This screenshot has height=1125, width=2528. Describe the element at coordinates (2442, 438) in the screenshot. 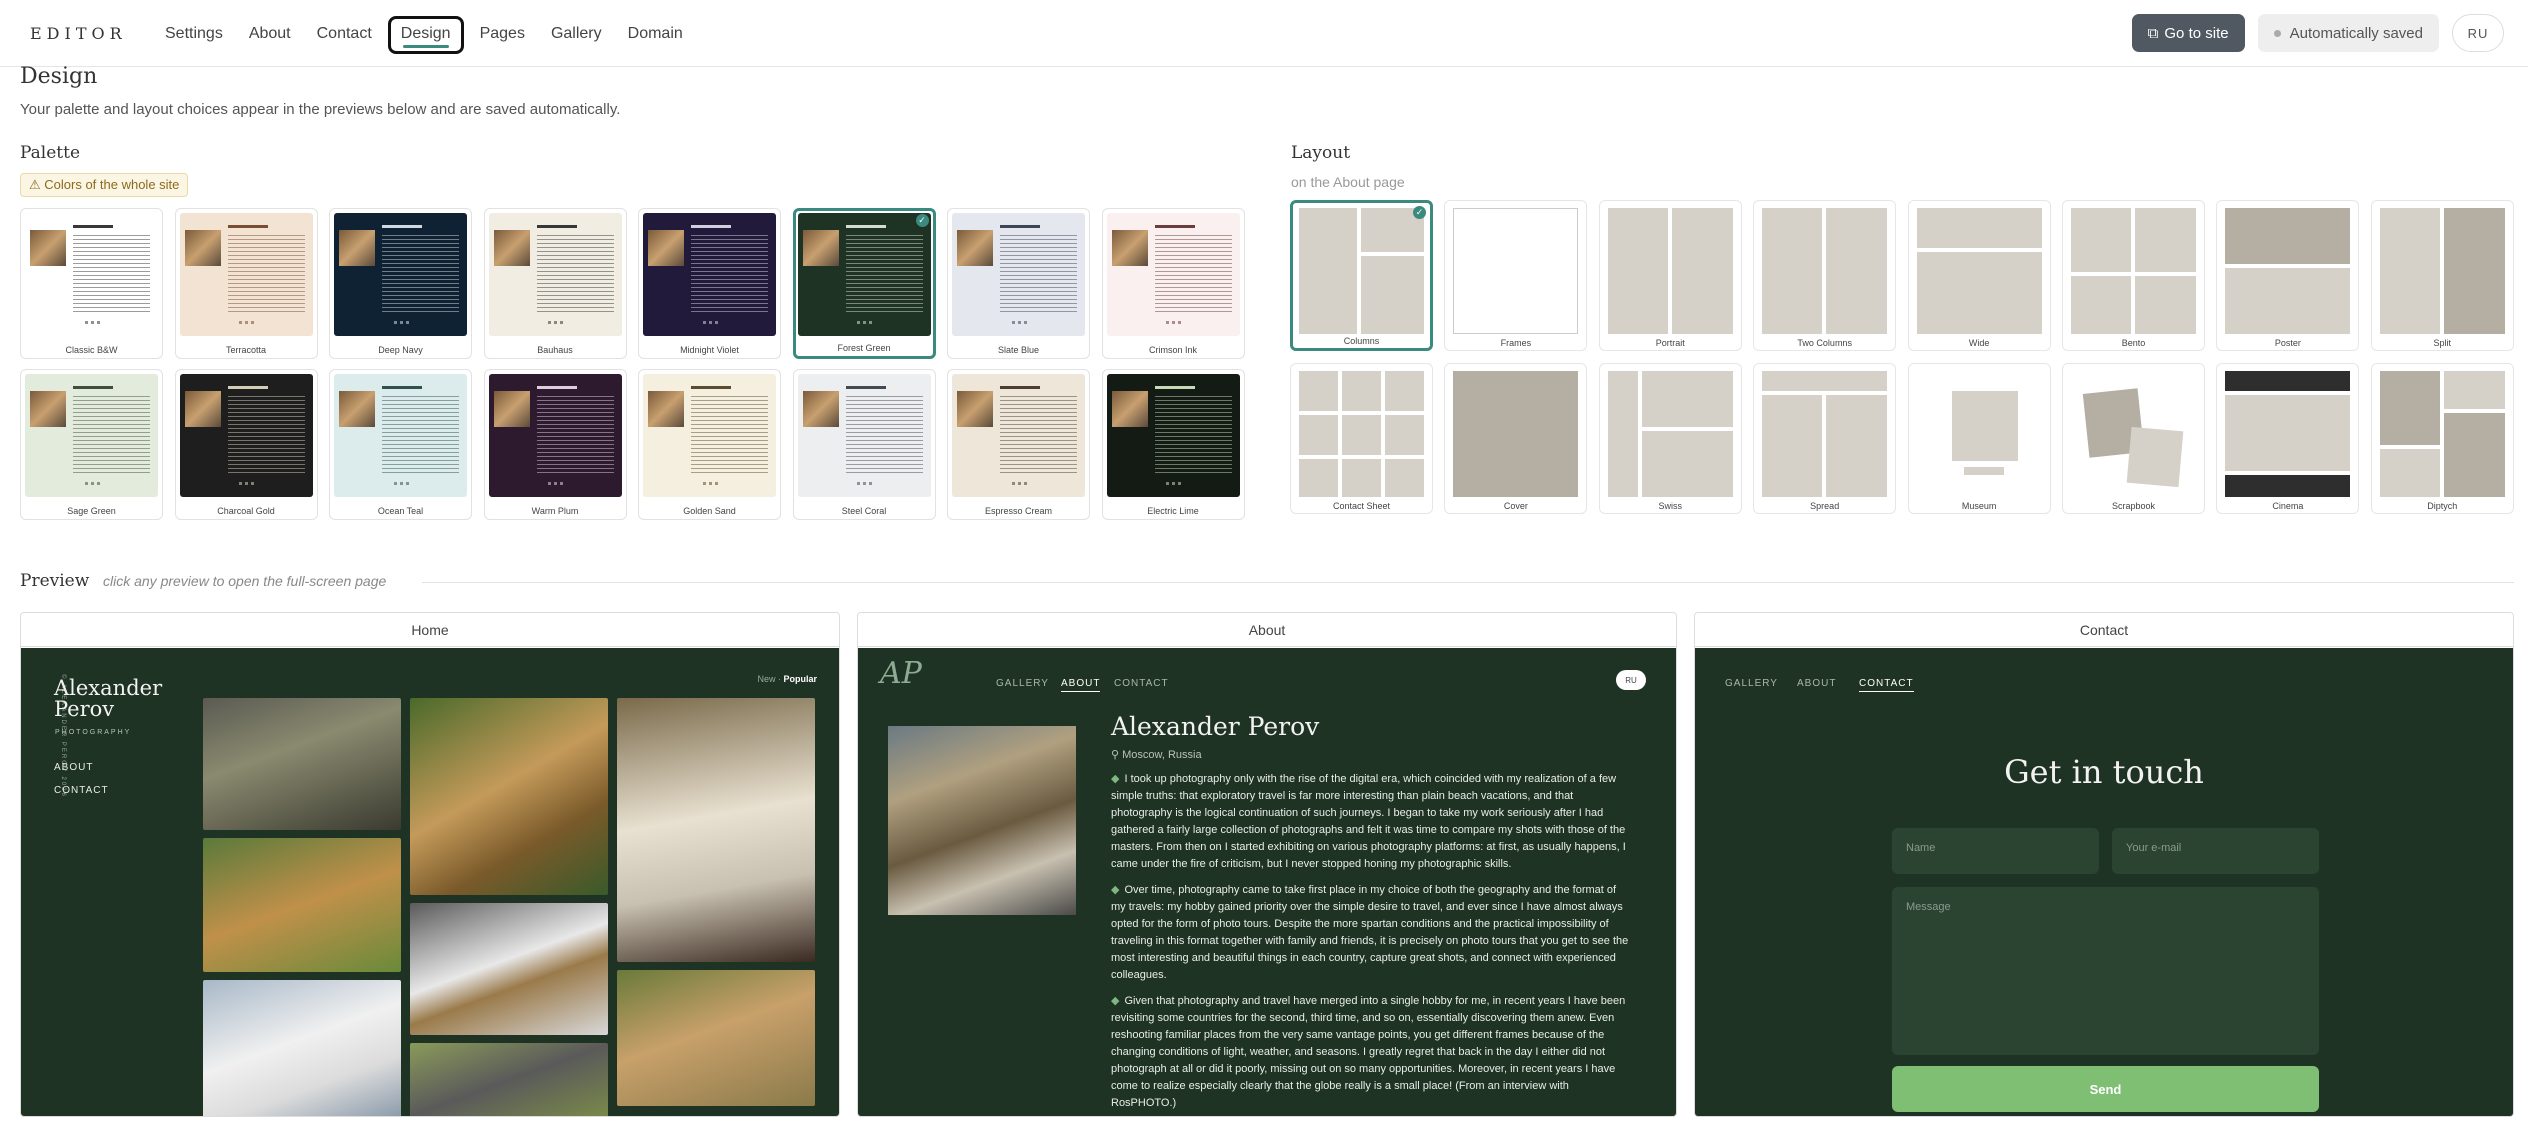

I see `layout-option: Diptych` at that location.